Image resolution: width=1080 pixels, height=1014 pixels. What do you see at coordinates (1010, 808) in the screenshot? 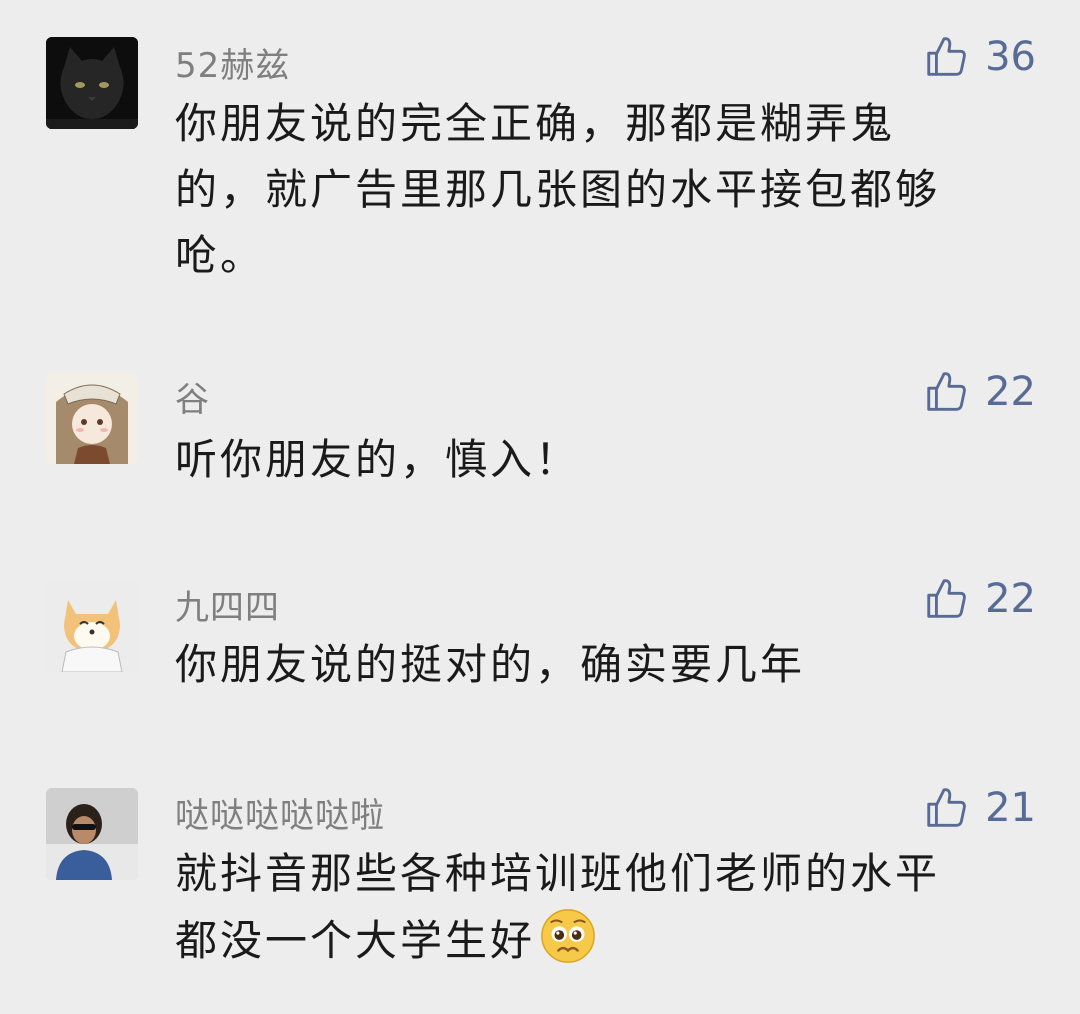
I see `like-count: 21` at bounding box center [1010, 808].